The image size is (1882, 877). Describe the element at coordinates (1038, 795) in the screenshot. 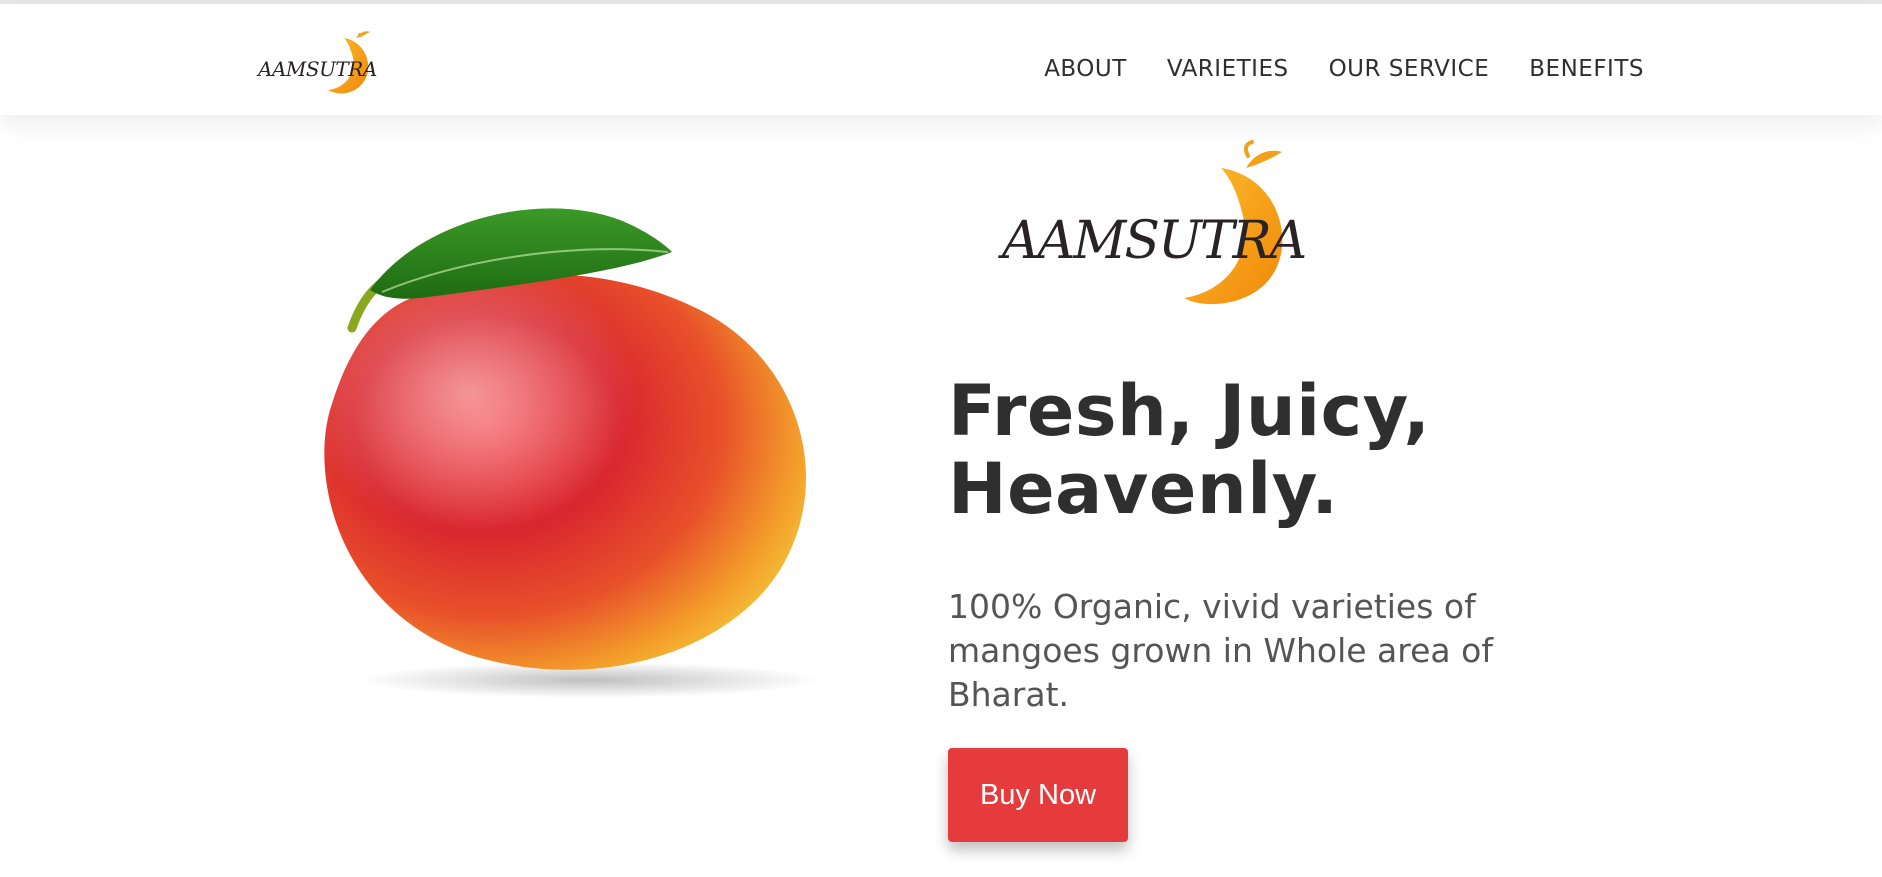

I see `buy-now-button: Buy Now` at that location.